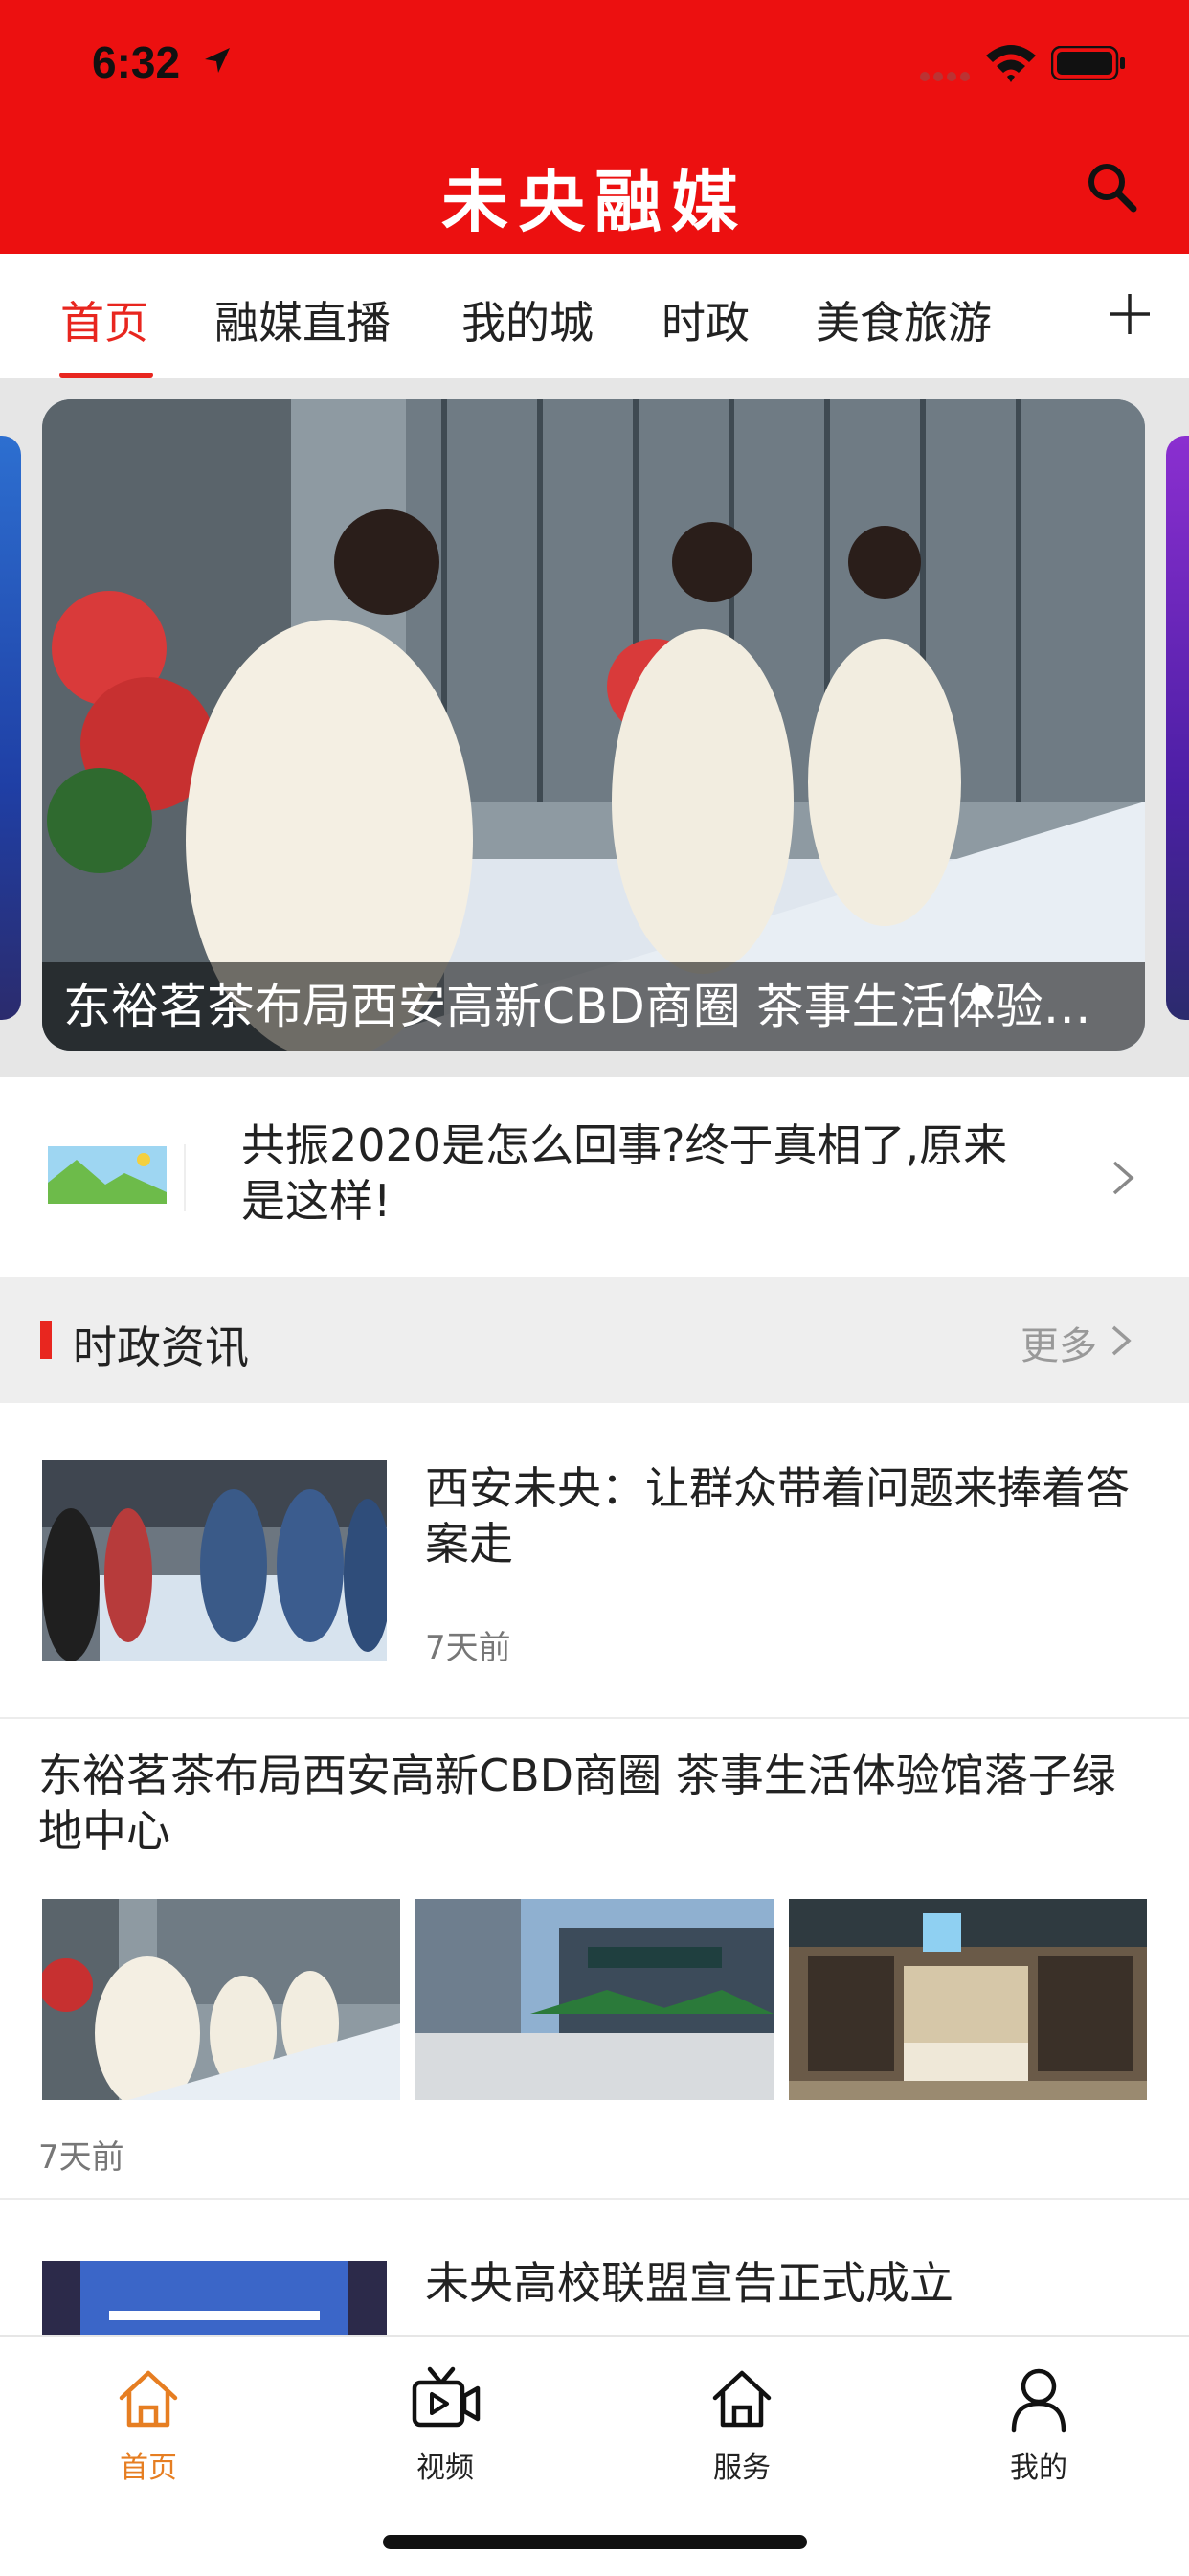 The height and width of the screenshot is (2576, 1189). Describe the element at coordinates (161, 1347) in the screenshot. I see `section-title: 时政资讯` at that location.